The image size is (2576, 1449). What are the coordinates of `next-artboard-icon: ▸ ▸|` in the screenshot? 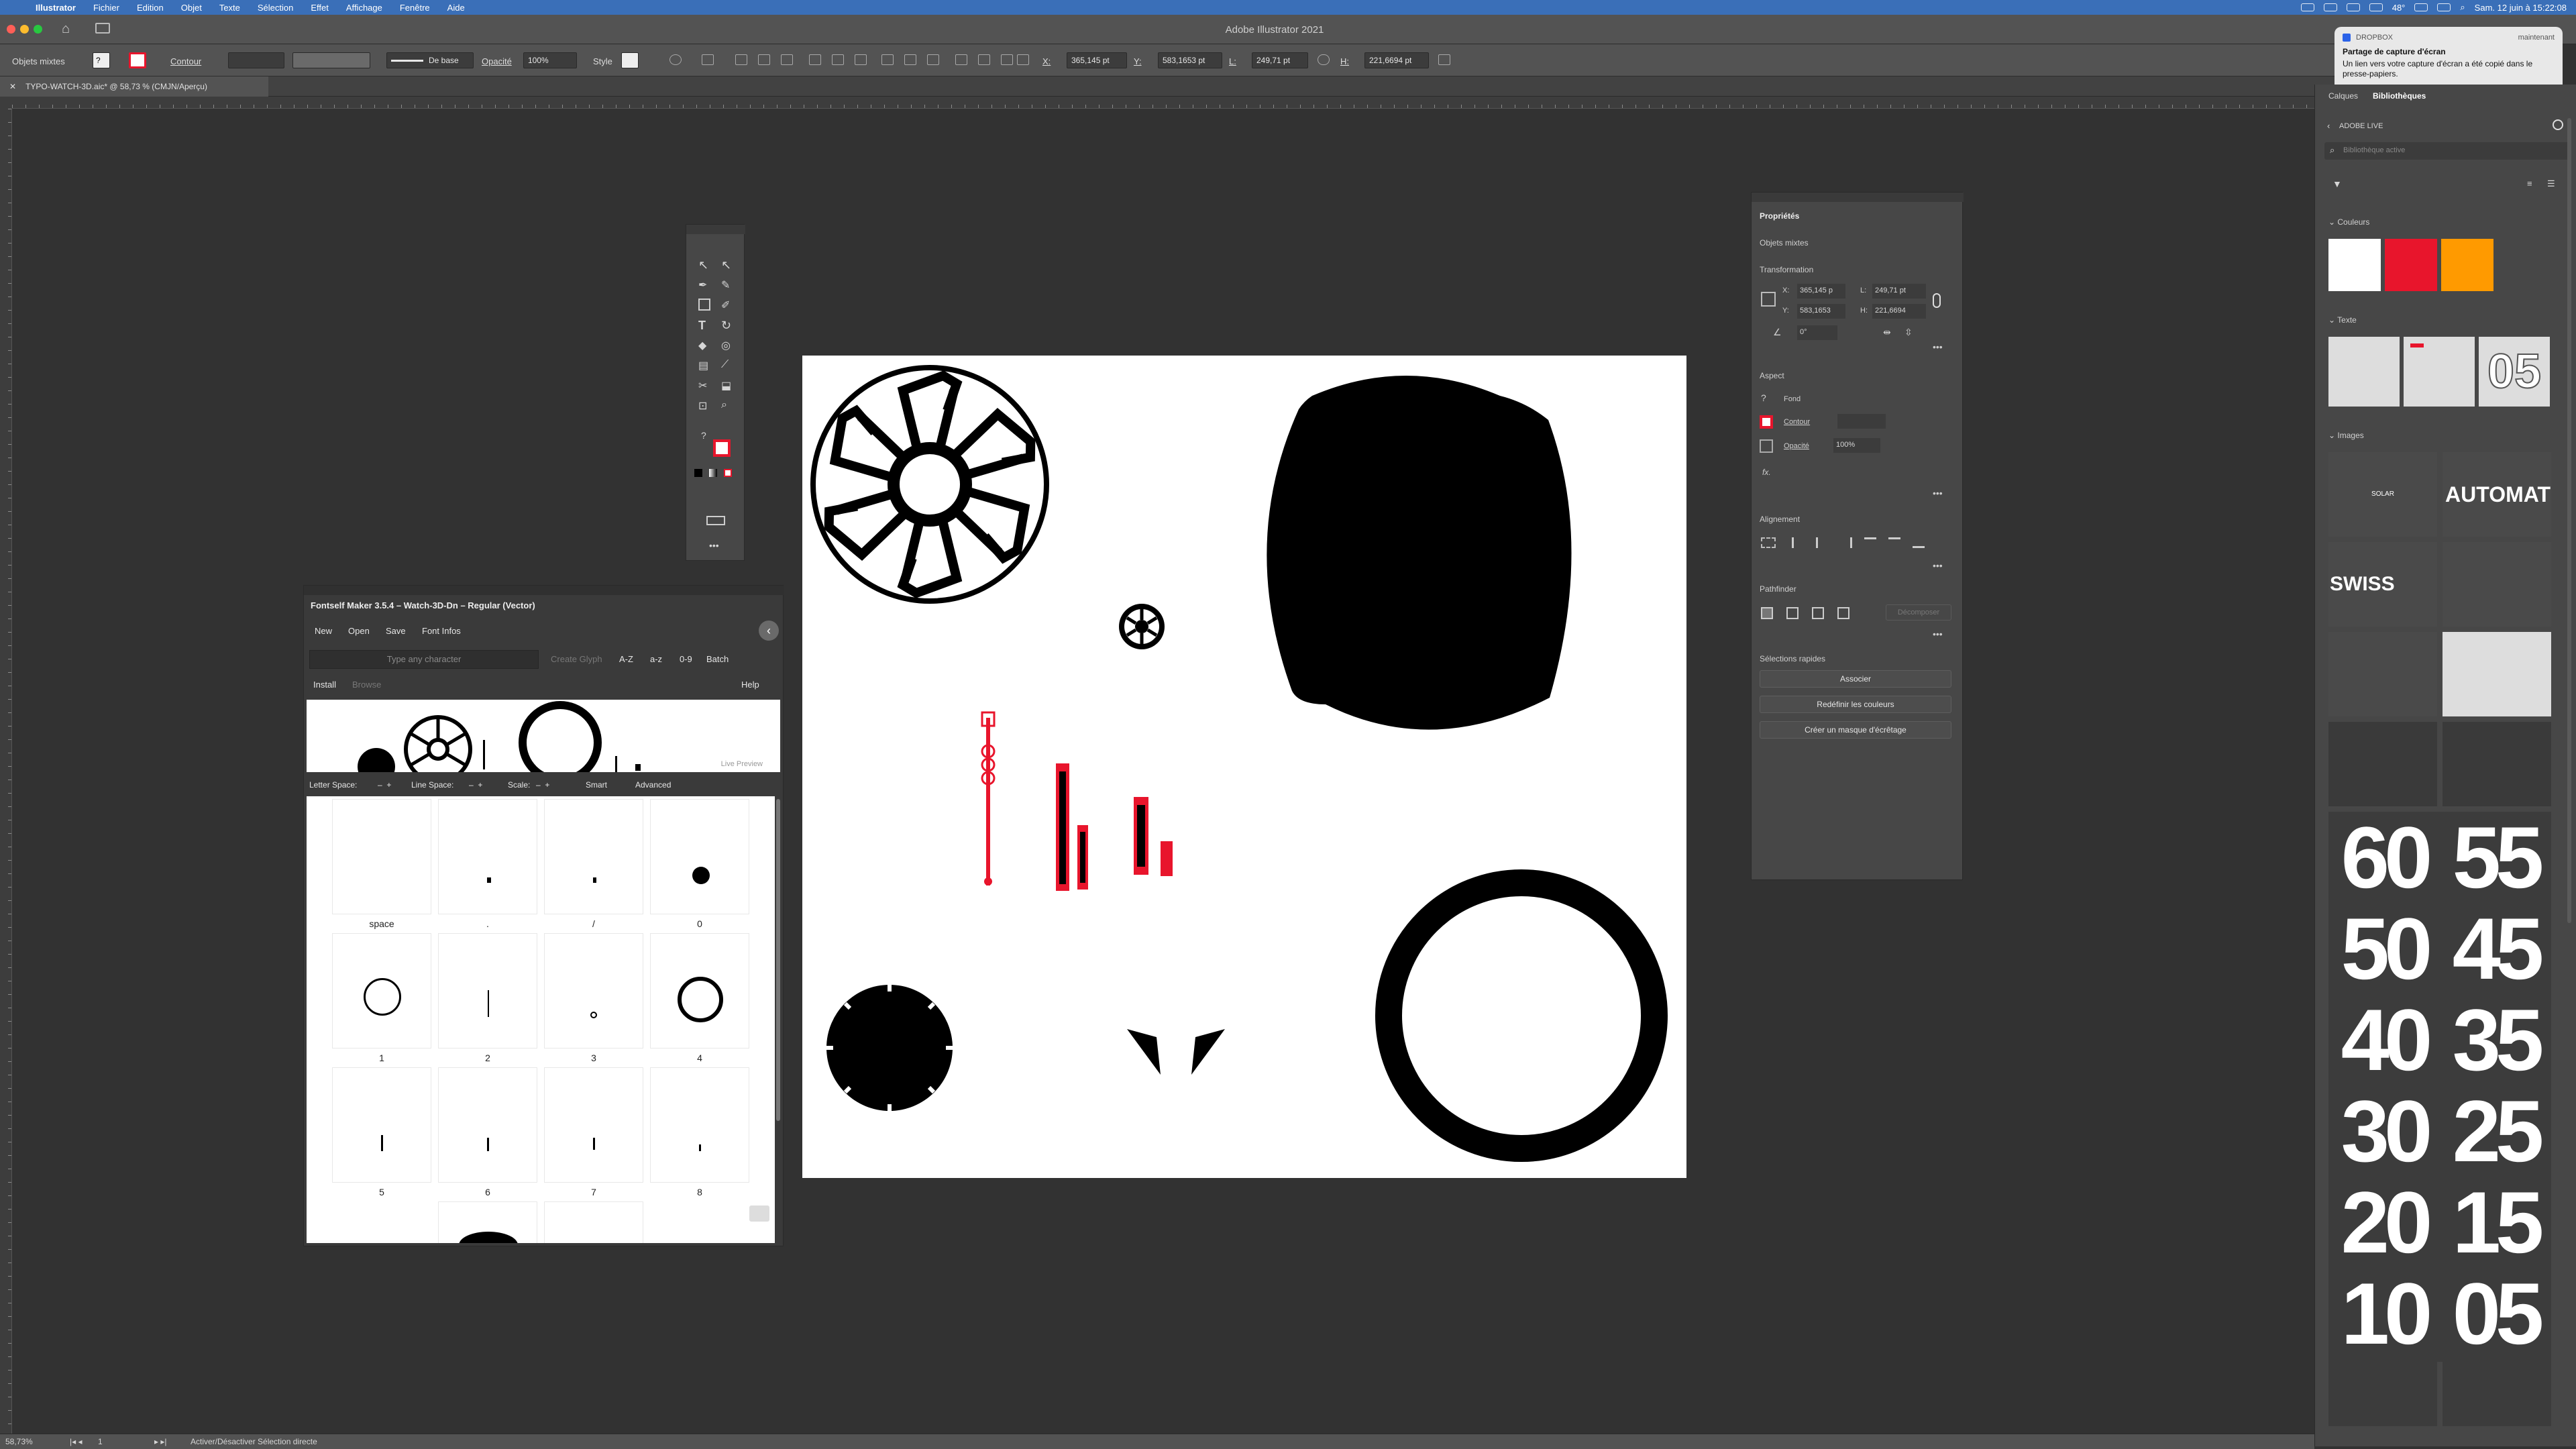 It's located at (160, 1441).